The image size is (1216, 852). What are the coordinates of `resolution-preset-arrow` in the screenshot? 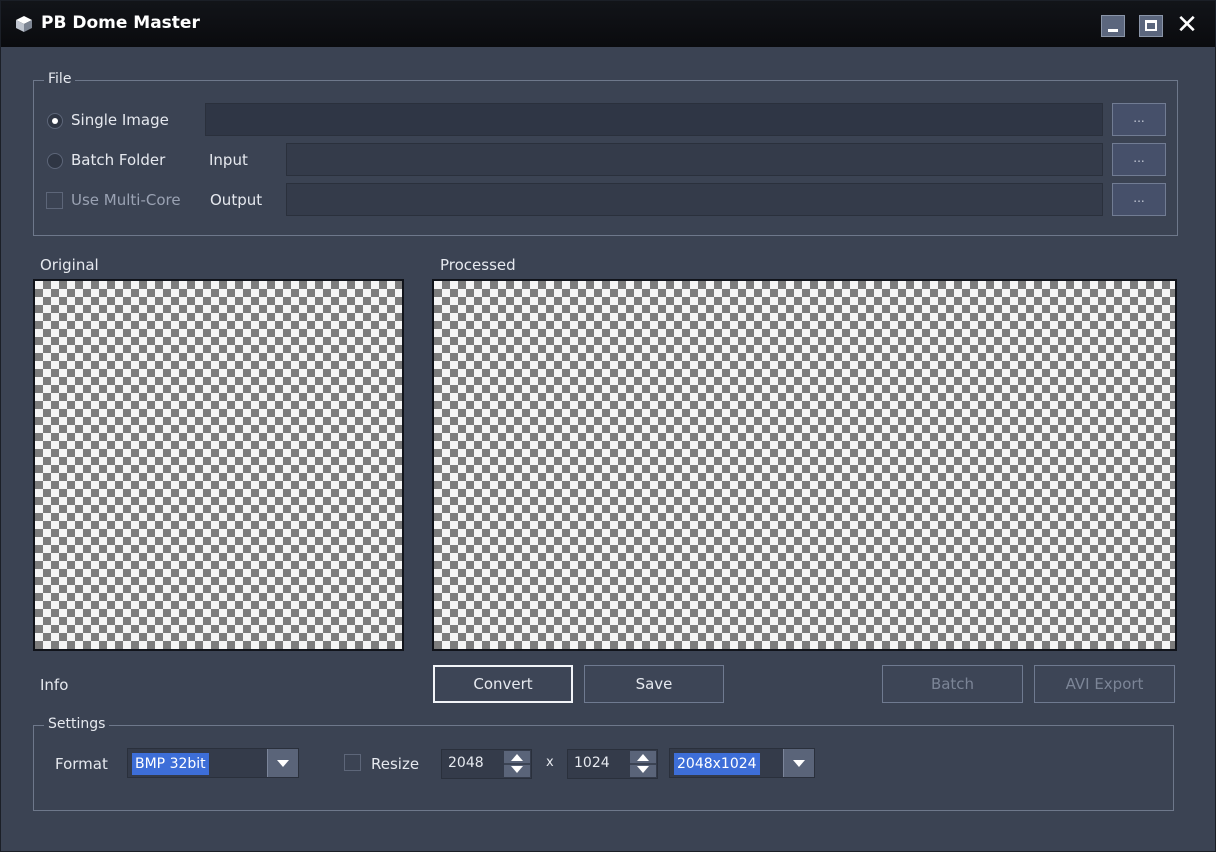 It's located at (798, 763).